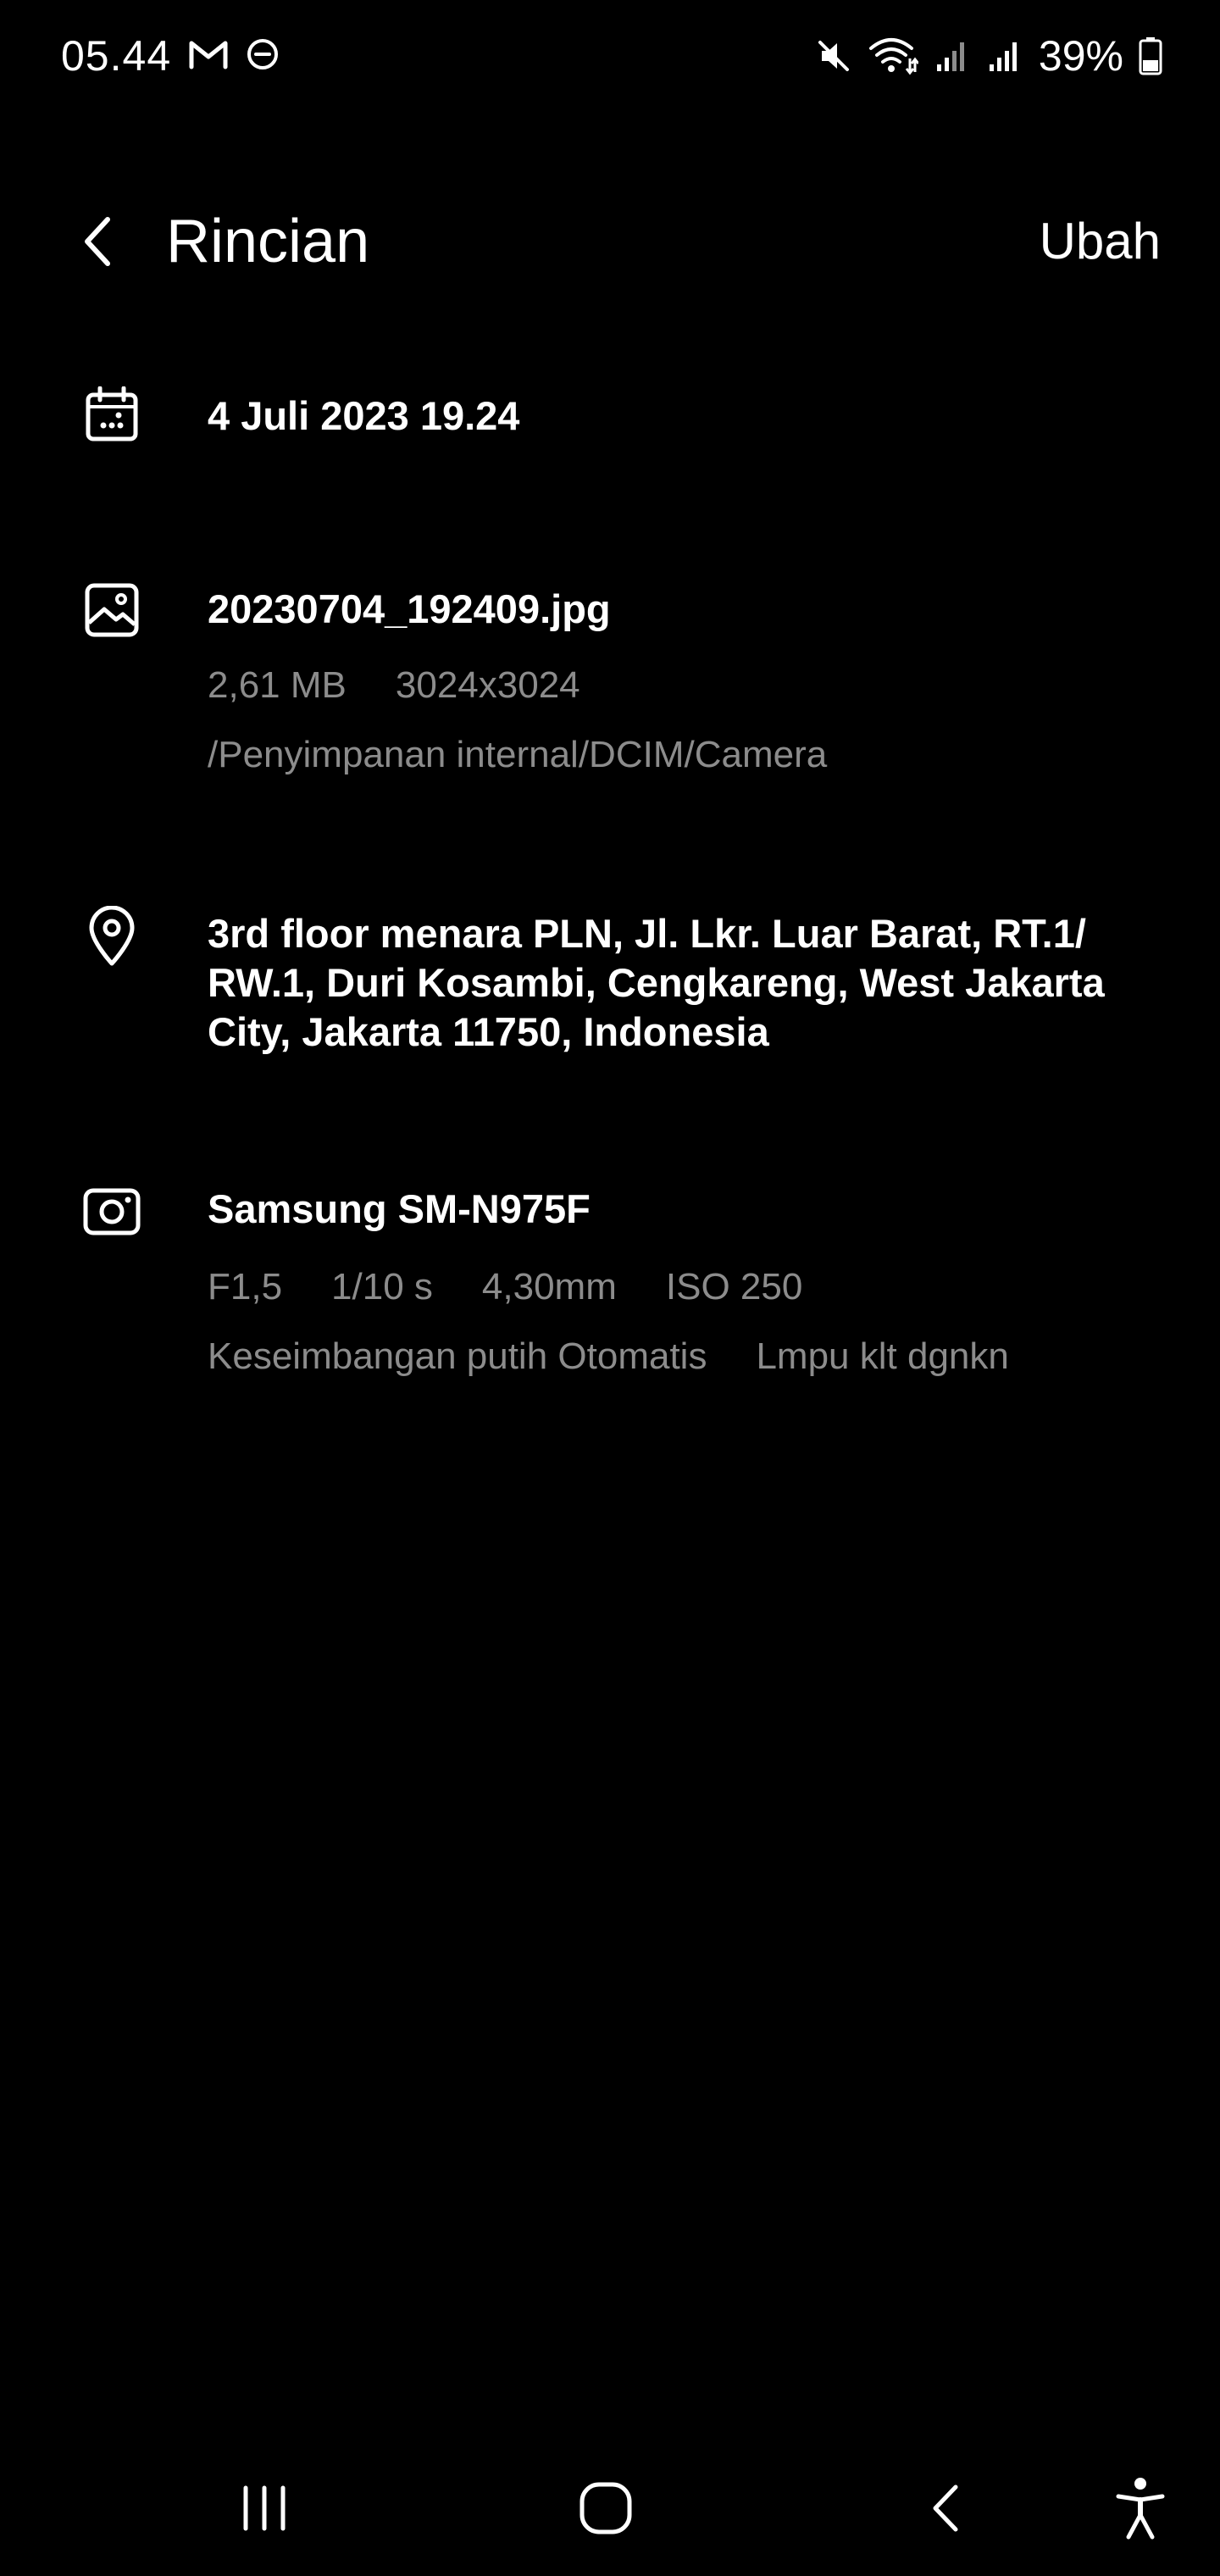 Image resolution: width=1220 pixels, height=2576 pixels. Describe the element at coordinates (1150, 55) in the screenshot. I see `battery-icon` at that location.